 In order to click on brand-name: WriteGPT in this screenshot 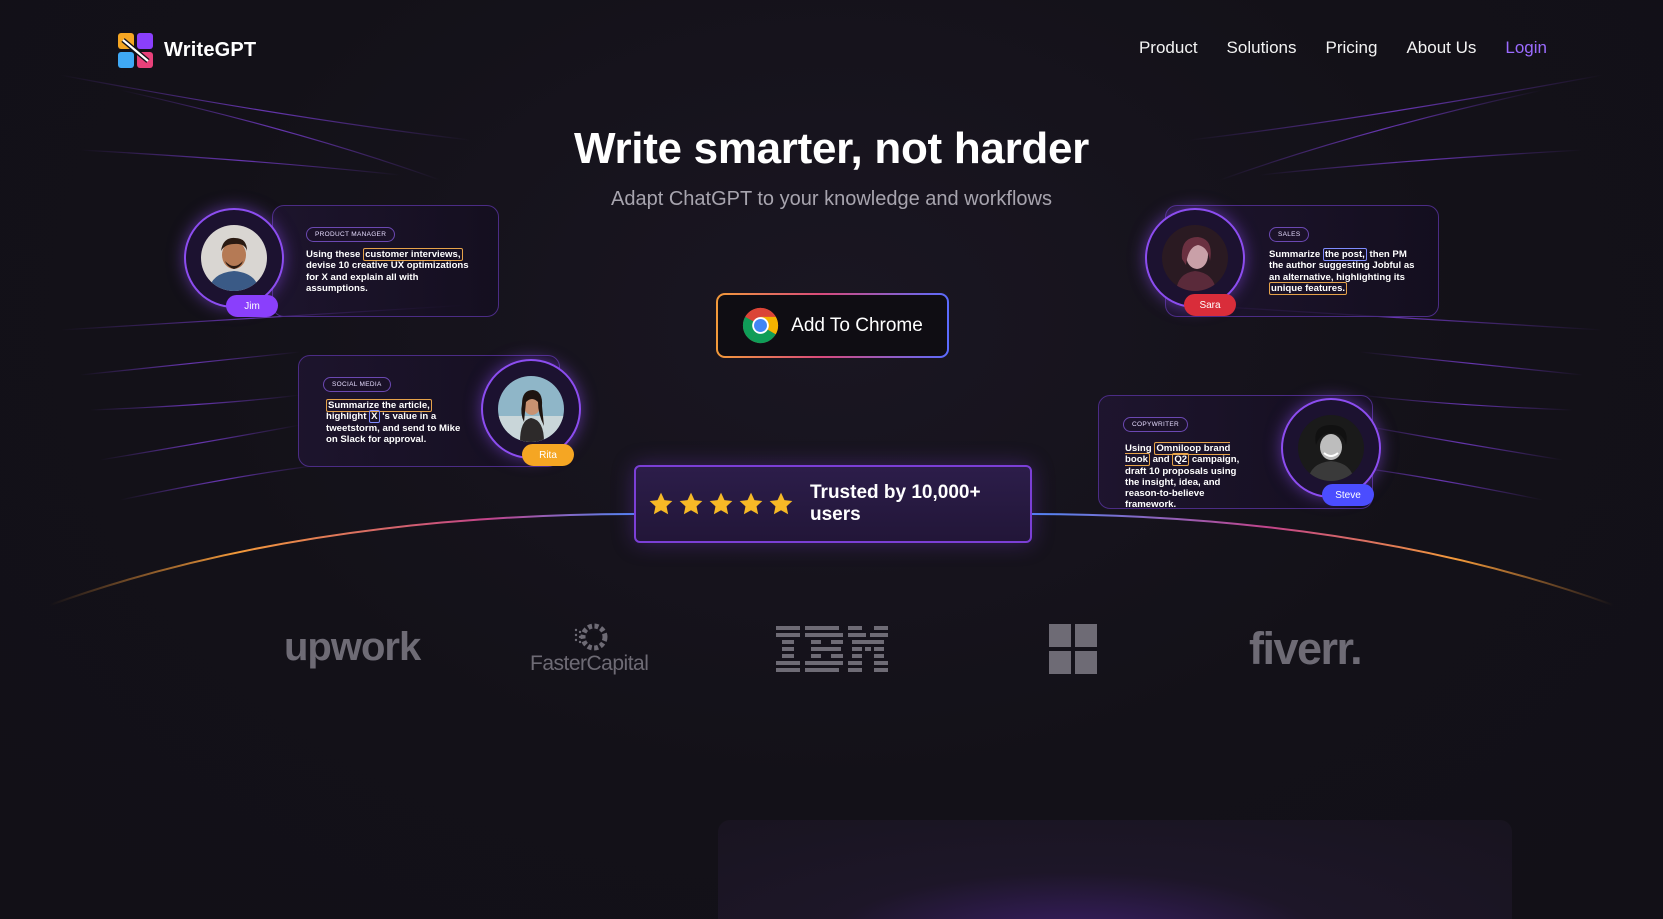, I will do `click(210, 50)`.